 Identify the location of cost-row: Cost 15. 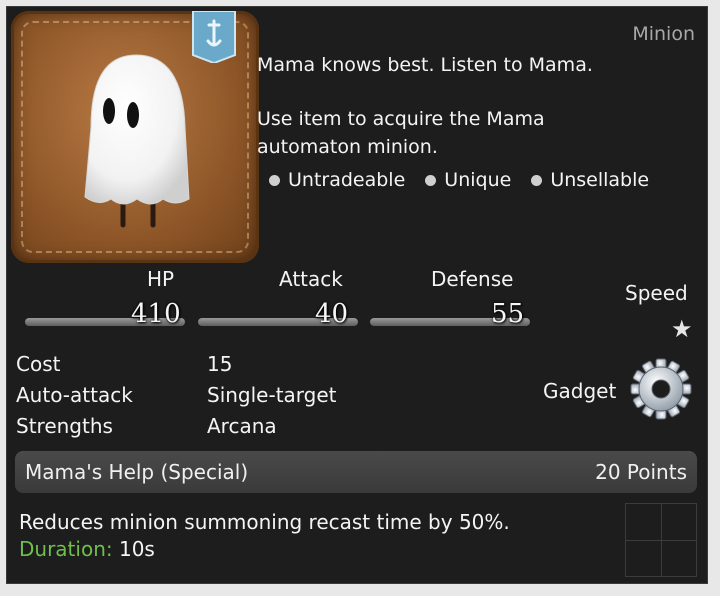
(176, 364).